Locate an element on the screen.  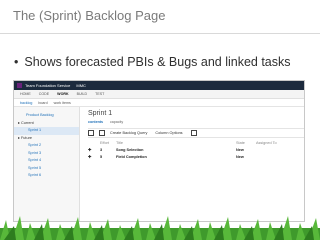
grass-decoration is located at coordinates (160, 228).